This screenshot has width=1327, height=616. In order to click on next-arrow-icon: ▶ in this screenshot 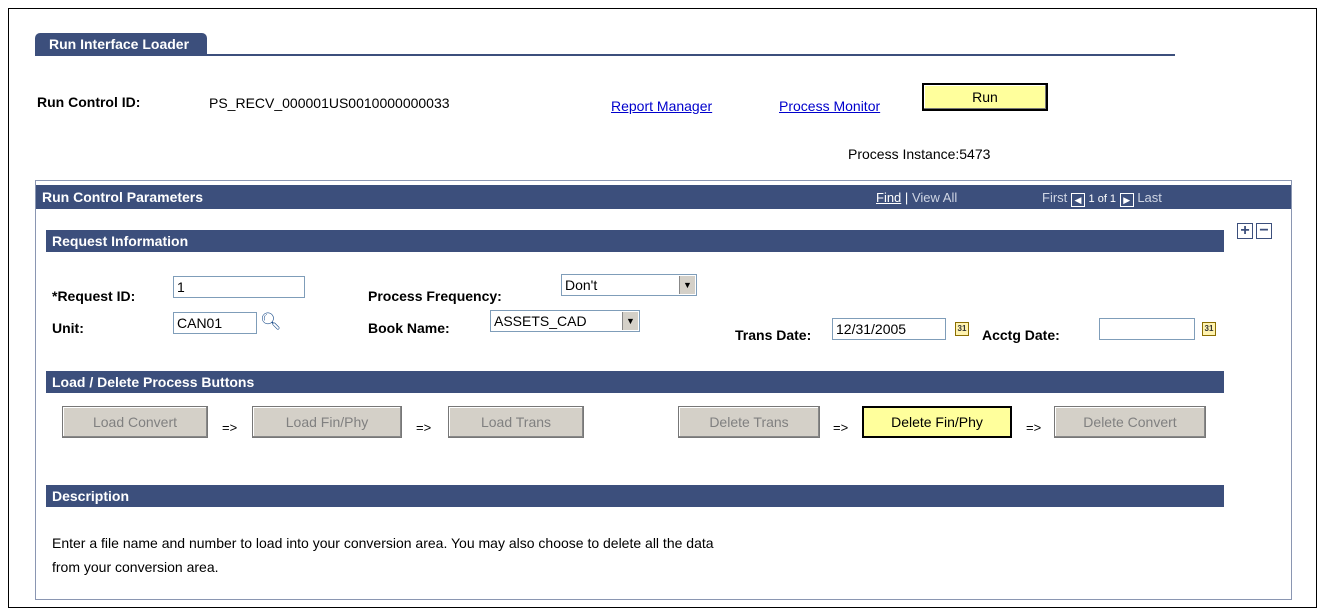, I will do `click(1126, 200)`.